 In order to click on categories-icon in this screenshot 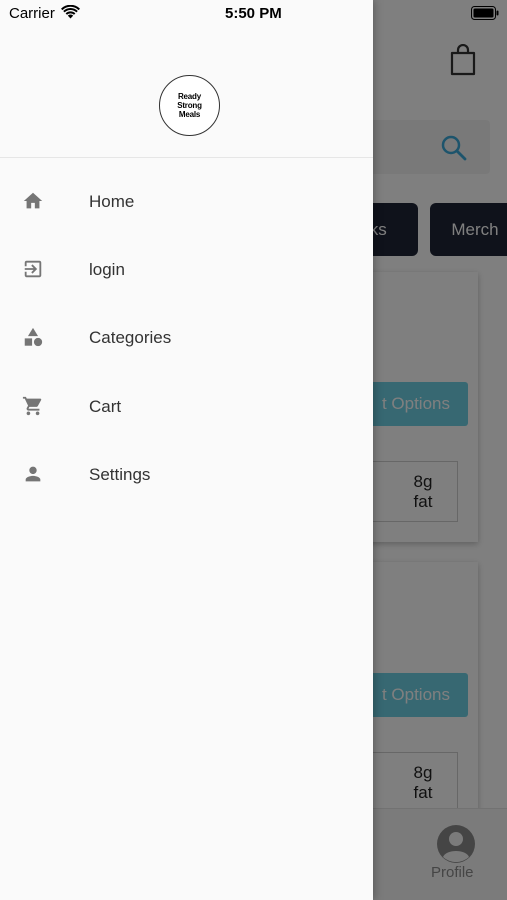, I will do `click(33, 337)`.